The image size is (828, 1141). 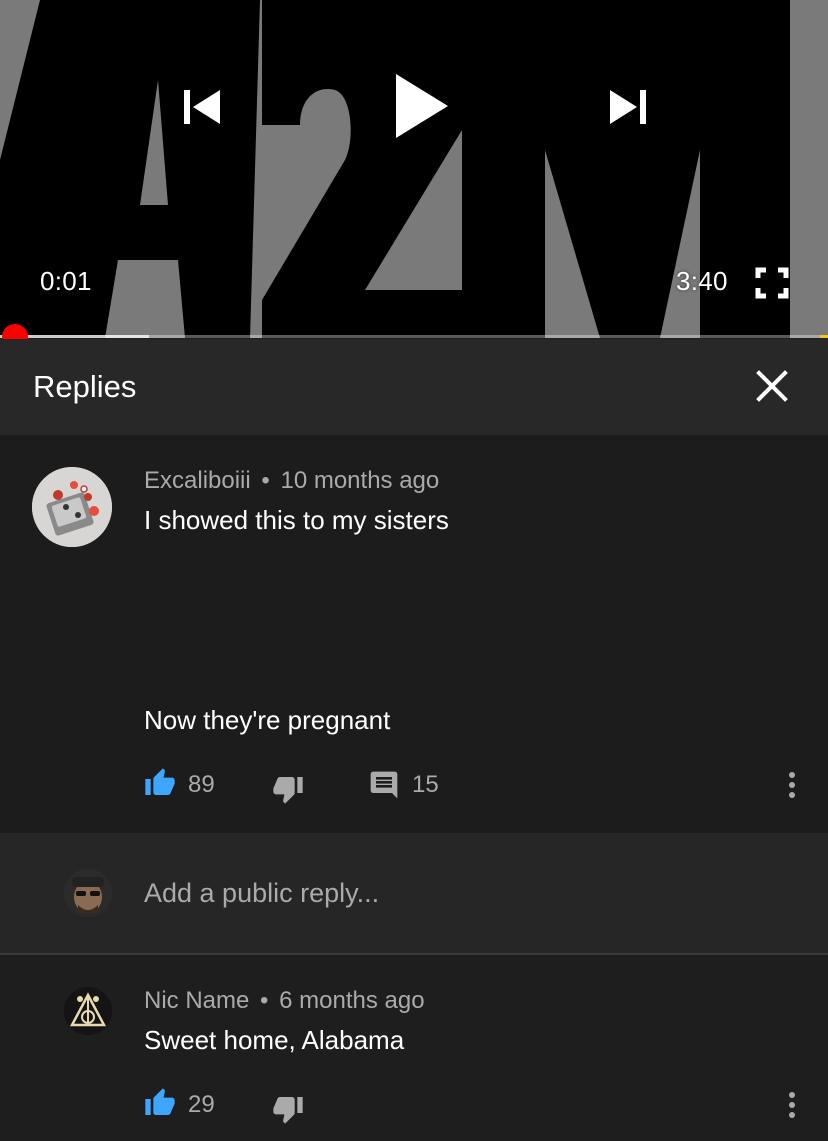 I want to click on play-icon, so click(x=422, y=106).